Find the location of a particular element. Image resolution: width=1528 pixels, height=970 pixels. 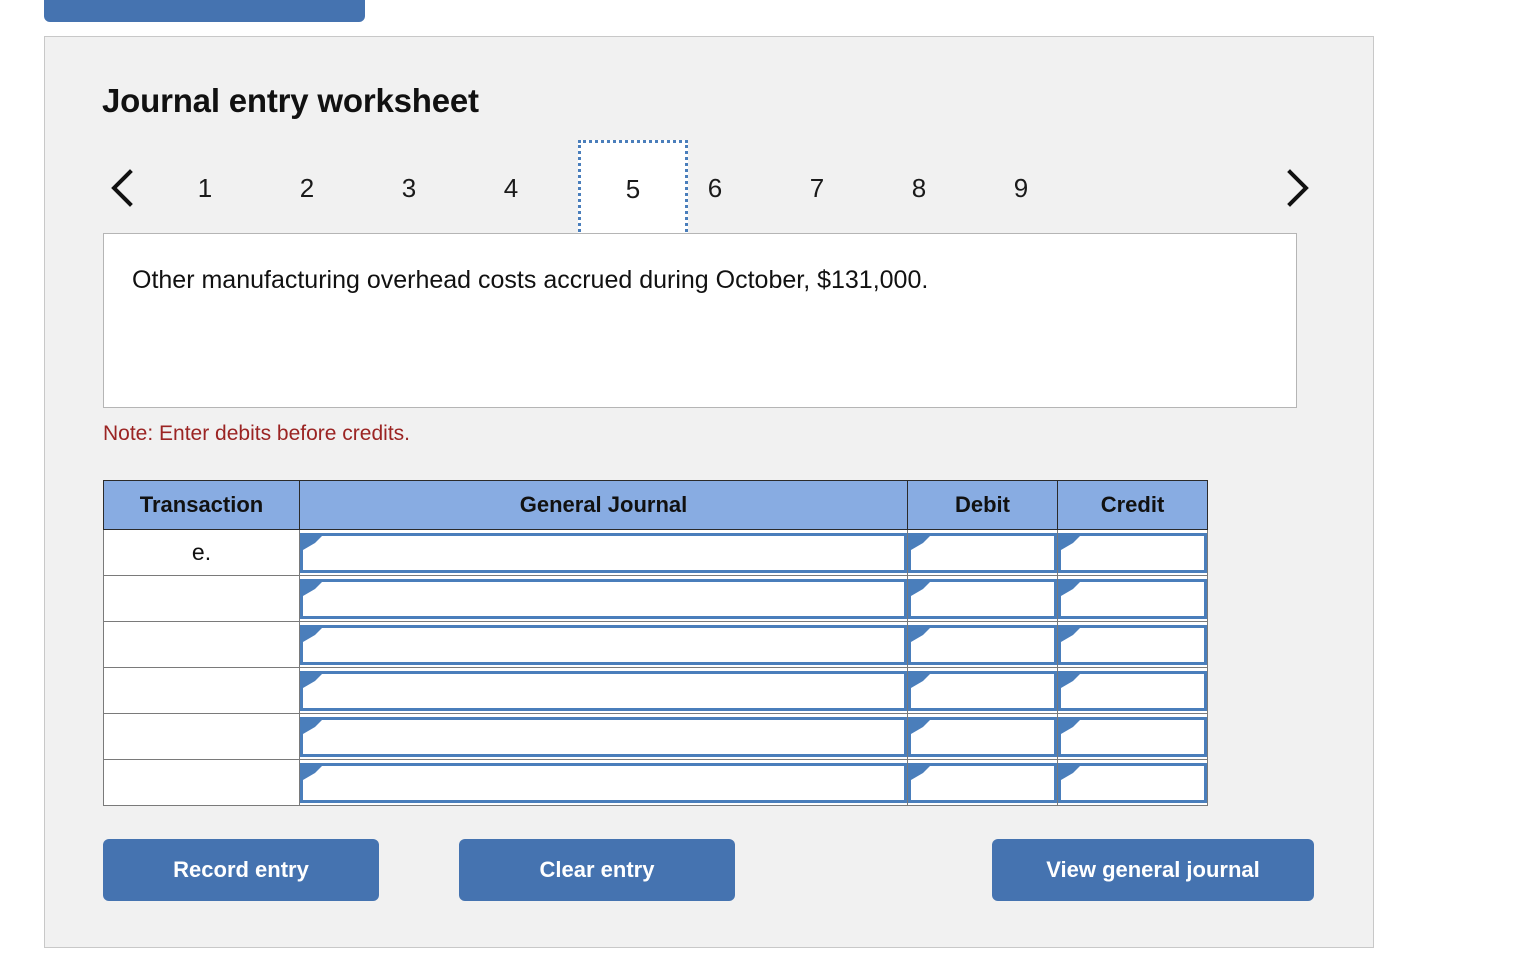

column-header-transaction: Transaction is located at coordinates (201, 505).